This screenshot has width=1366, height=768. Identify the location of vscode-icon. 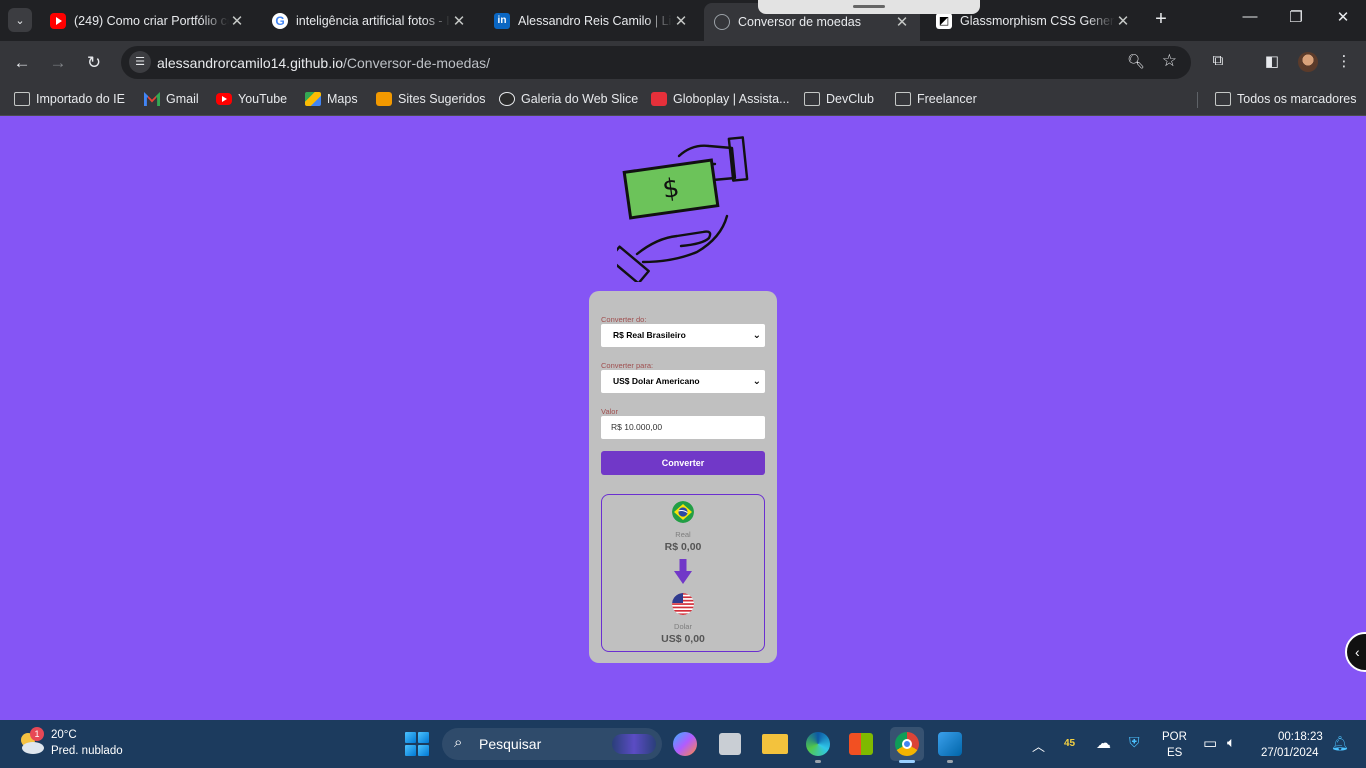
(950, 744).